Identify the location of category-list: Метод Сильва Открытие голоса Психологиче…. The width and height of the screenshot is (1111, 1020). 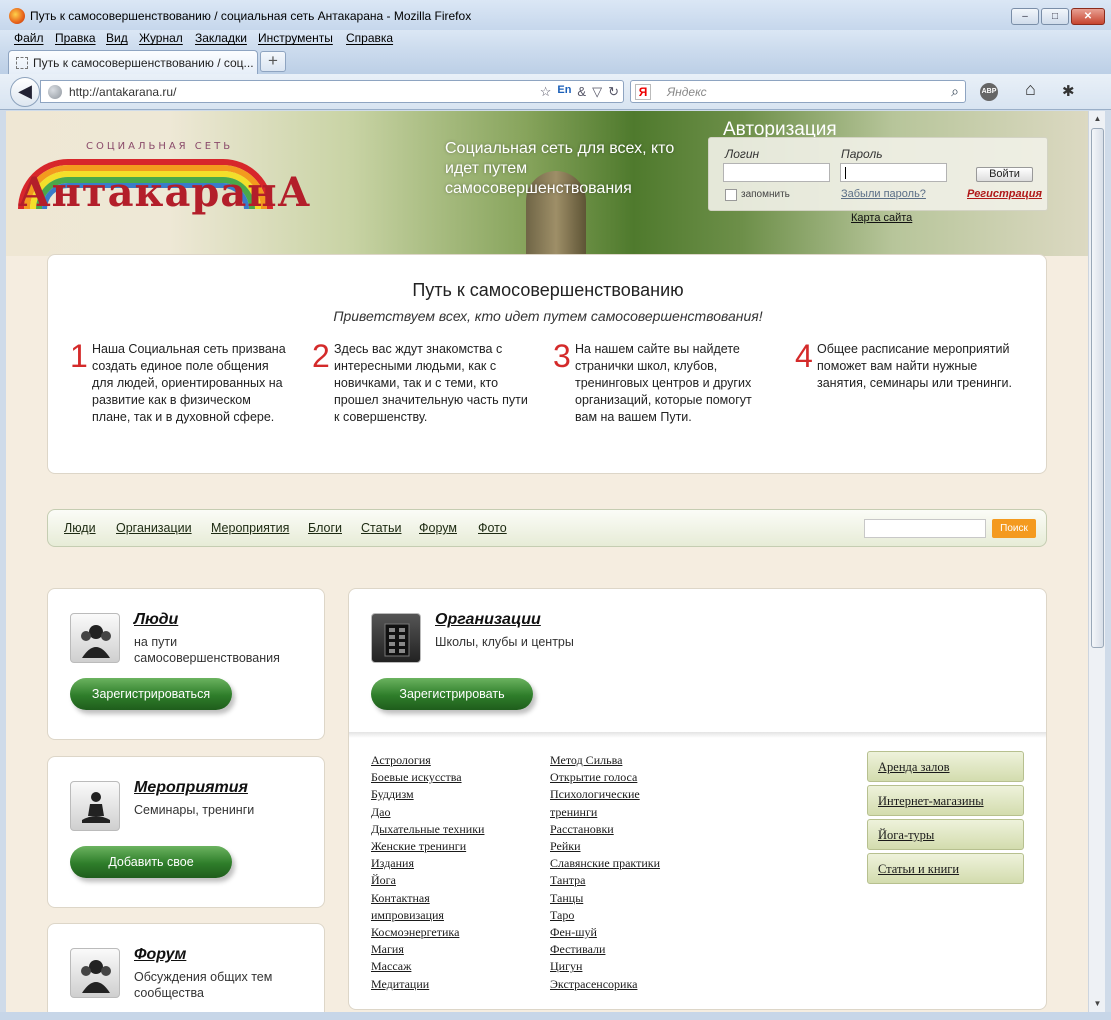
(625, 872).